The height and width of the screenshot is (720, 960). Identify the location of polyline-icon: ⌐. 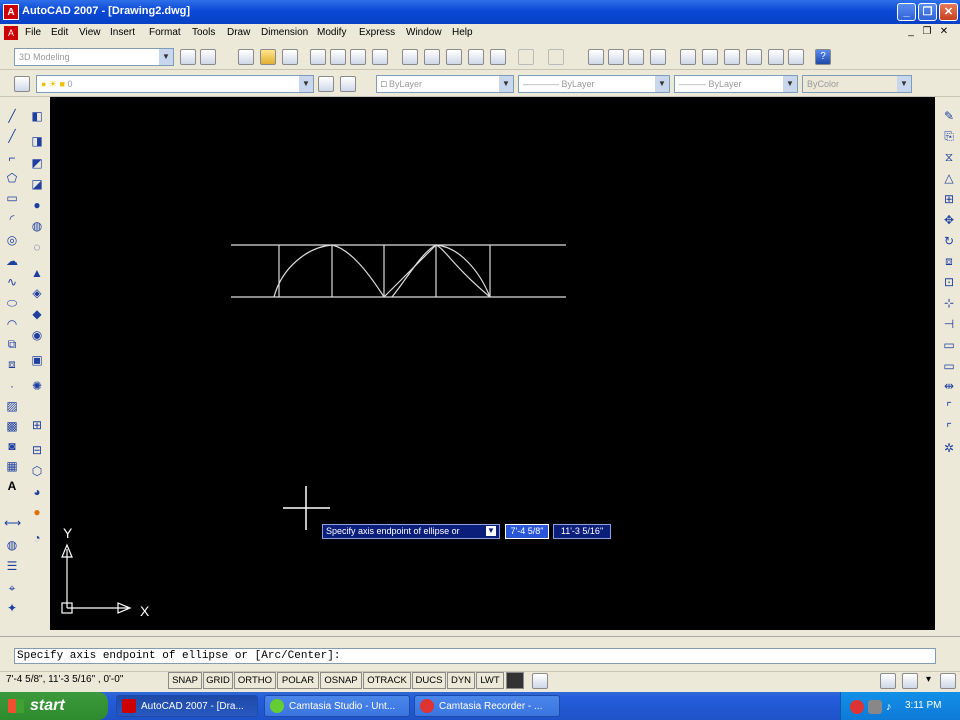
(12, 158).